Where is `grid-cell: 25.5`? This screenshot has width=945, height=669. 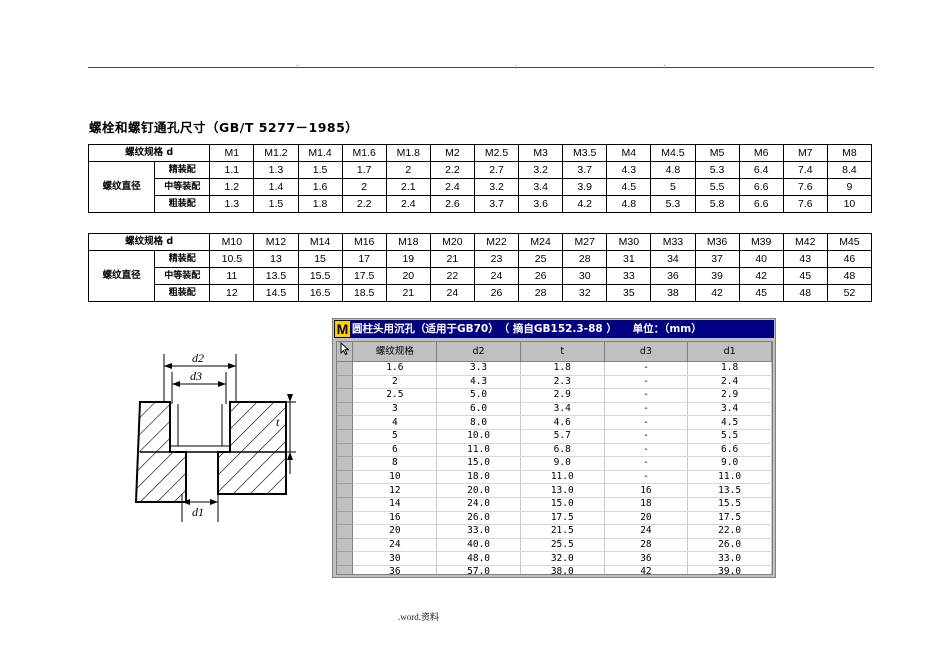
grid-cell: 25.5 is located at coordinates (562, 545).